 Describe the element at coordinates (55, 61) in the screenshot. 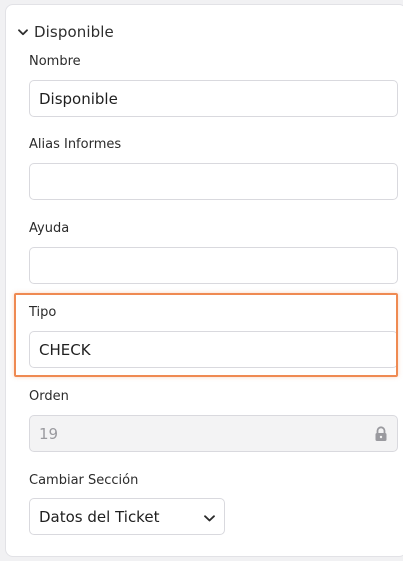

I see `nombre-label: Nombre` at that location.